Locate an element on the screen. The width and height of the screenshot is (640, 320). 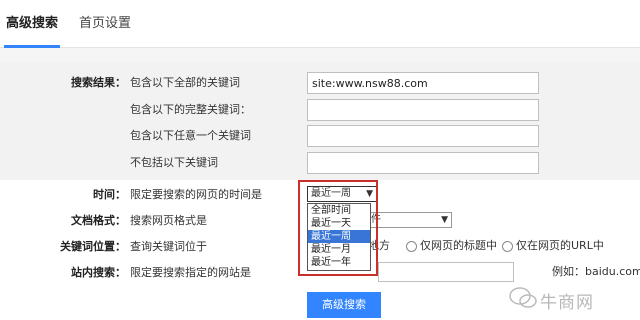
any-keyword-input is located at coordinates (423, 136).